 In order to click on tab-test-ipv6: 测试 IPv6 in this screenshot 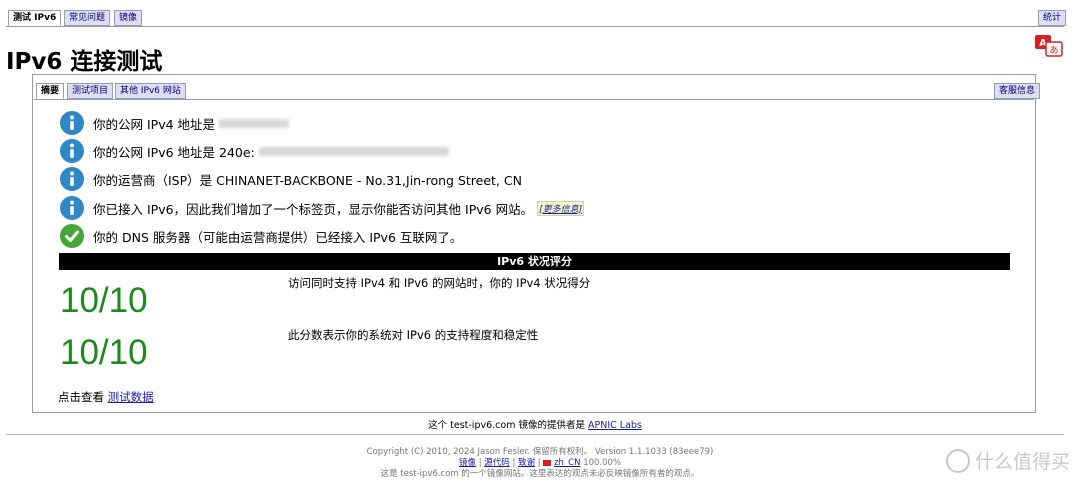, I will do `click(35, 18)`.